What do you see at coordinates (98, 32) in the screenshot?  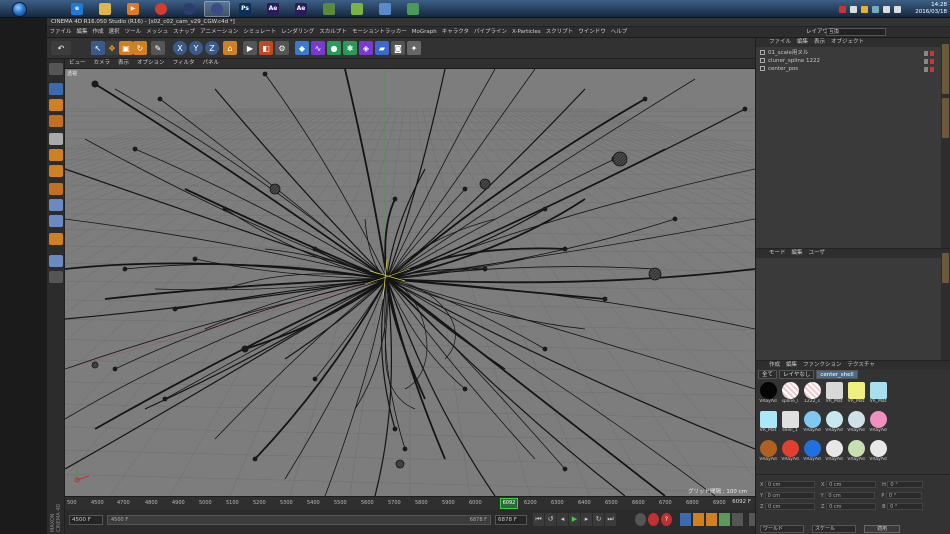 I see `menu-item: 作成` at bounding box center [98, 32].